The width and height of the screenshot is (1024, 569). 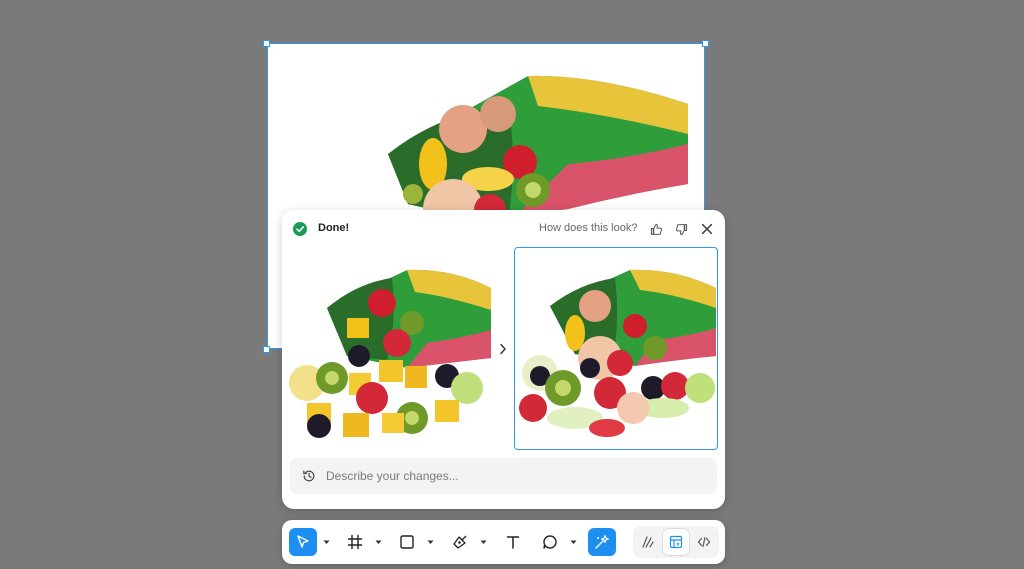 I want to click on mode-switcher, so click(x=676, y=542).